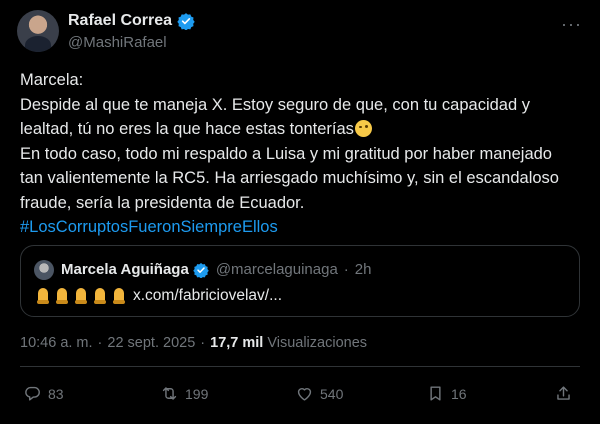  I want to click on repost-count: 199, so click(197, 393).